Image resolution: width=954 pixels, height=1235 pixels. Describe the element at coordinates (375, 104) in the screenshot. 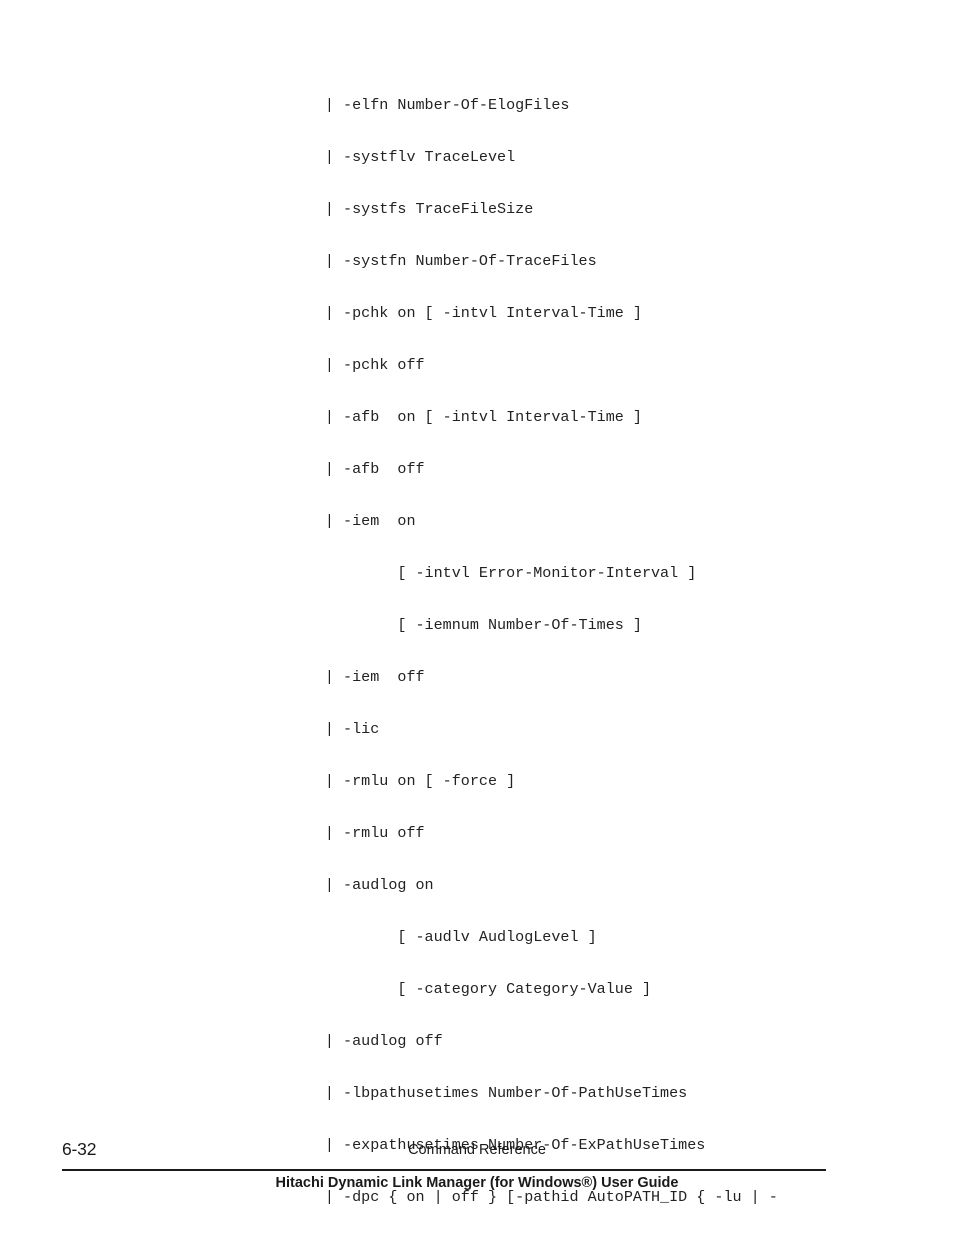

I see `listing-line: | -elfn Number-Of-ElogFiles` at that location.